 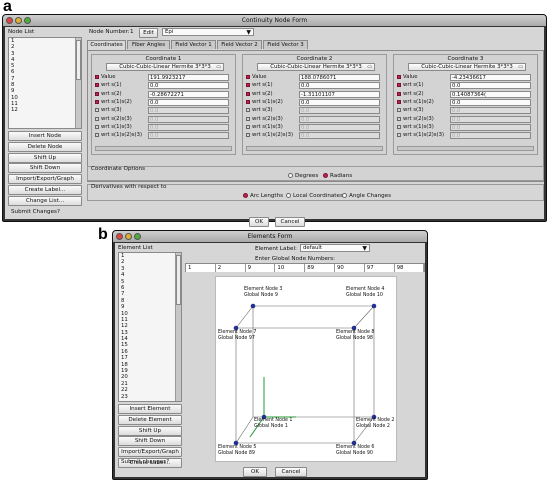 I want to click on global-node-field: 90, so click(x=350, y=268).